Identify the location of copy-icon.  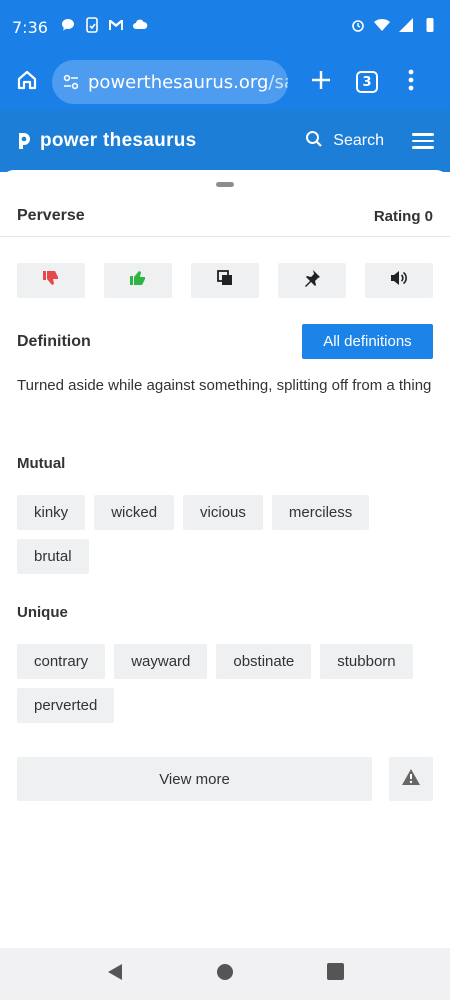
(225, 280).